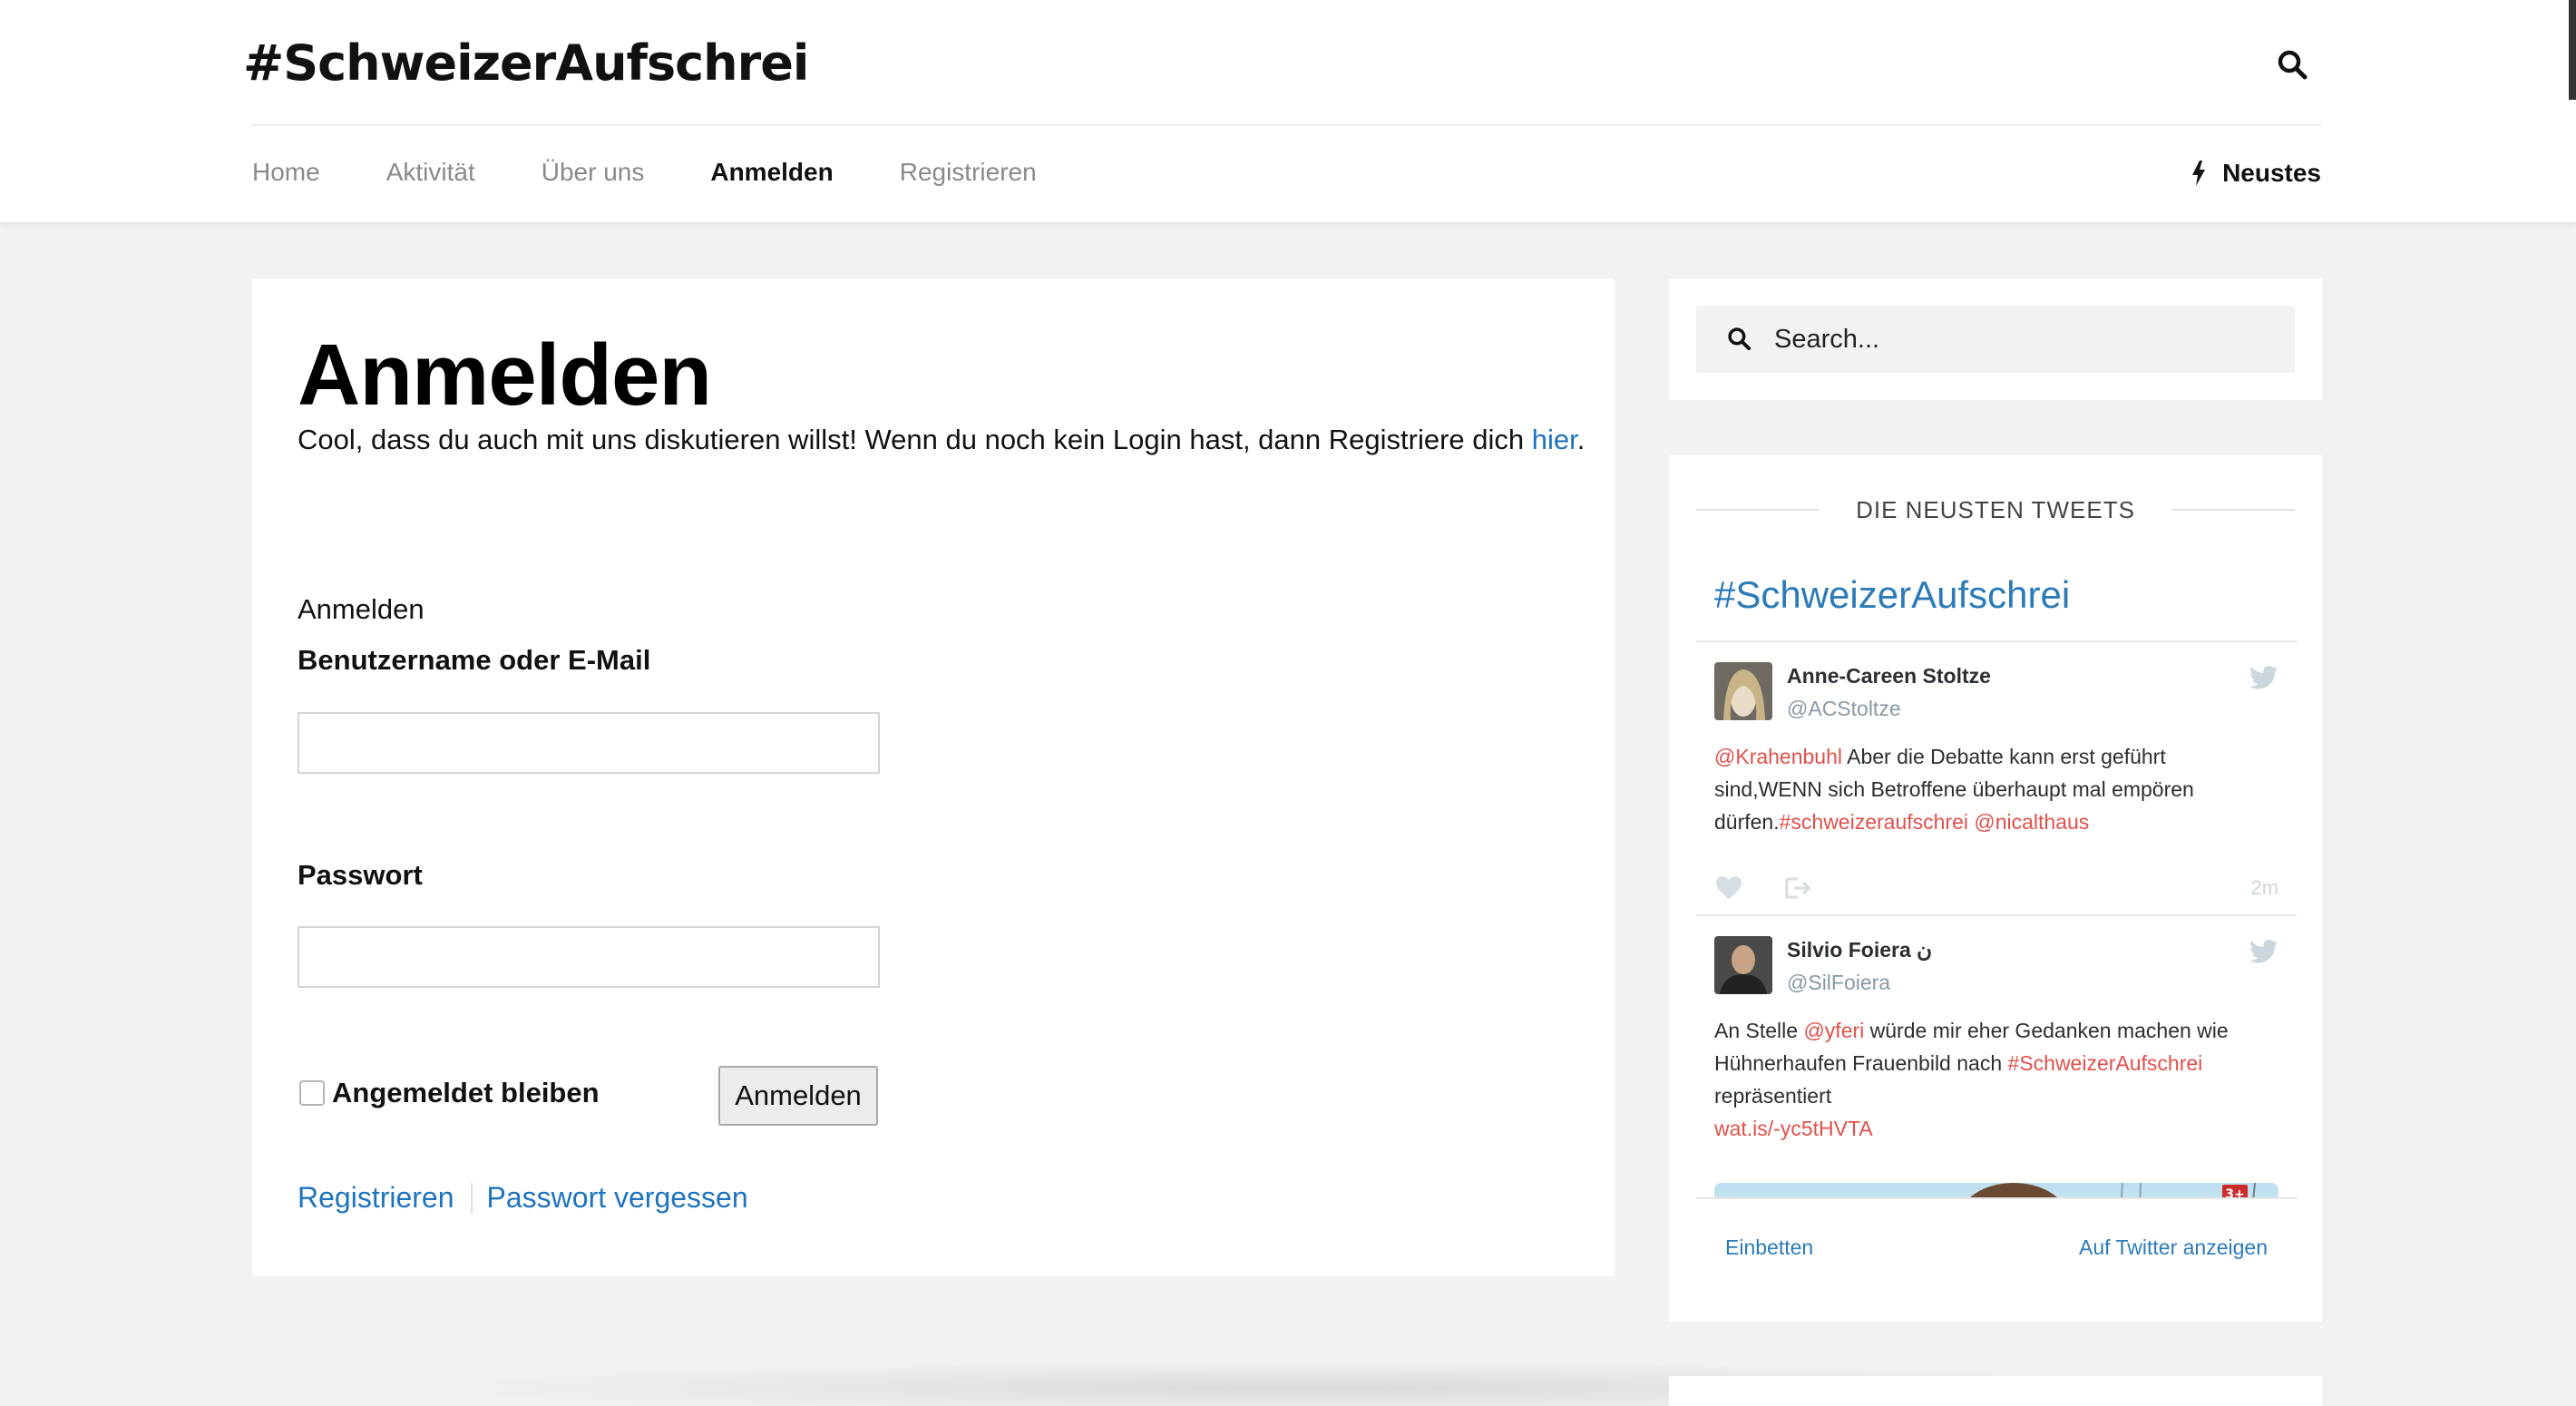 This screenshot has width=2576, height=1406. Describe the element at coordinates (1798, 888) in the screenshot. I see `share-icon` at that location.